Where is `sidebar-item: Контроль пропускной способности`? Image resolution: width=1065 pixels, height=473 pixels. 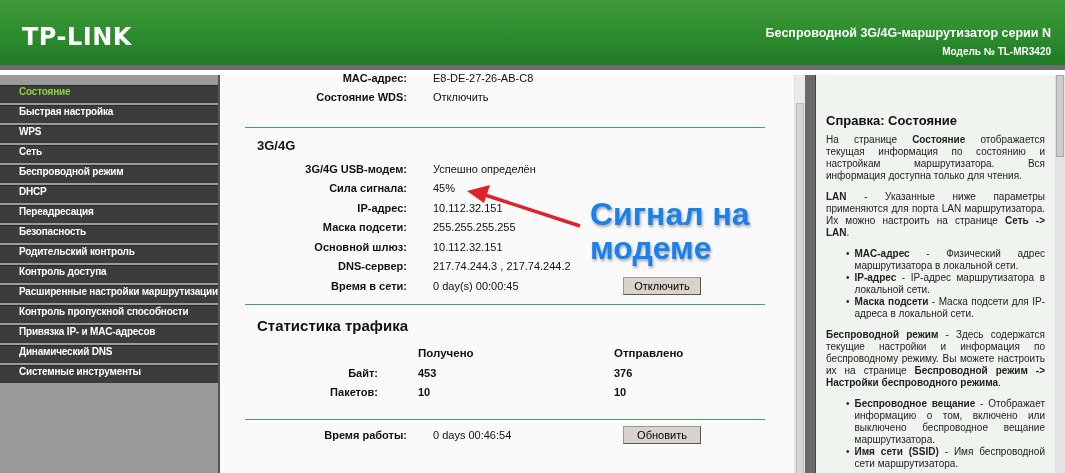
sidebar-item: Контроль пропускной способности is located at coordinates (109, 314).